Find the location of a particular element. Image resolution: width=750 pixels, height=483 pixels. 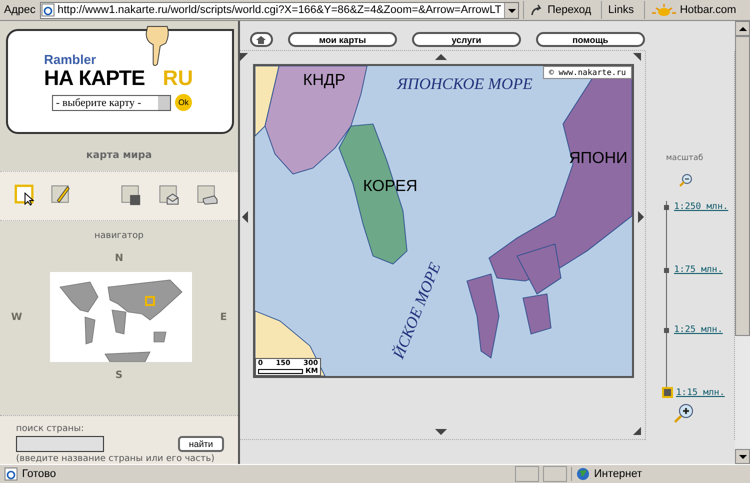

go-button: Переход is located at coordinates (560, 10).